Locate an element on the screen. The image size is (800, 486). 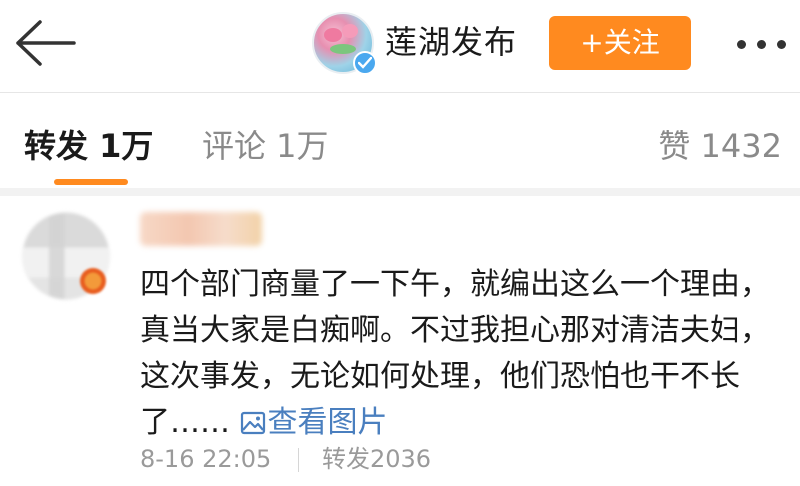
meta-divider is located at coordinates (298, 460).